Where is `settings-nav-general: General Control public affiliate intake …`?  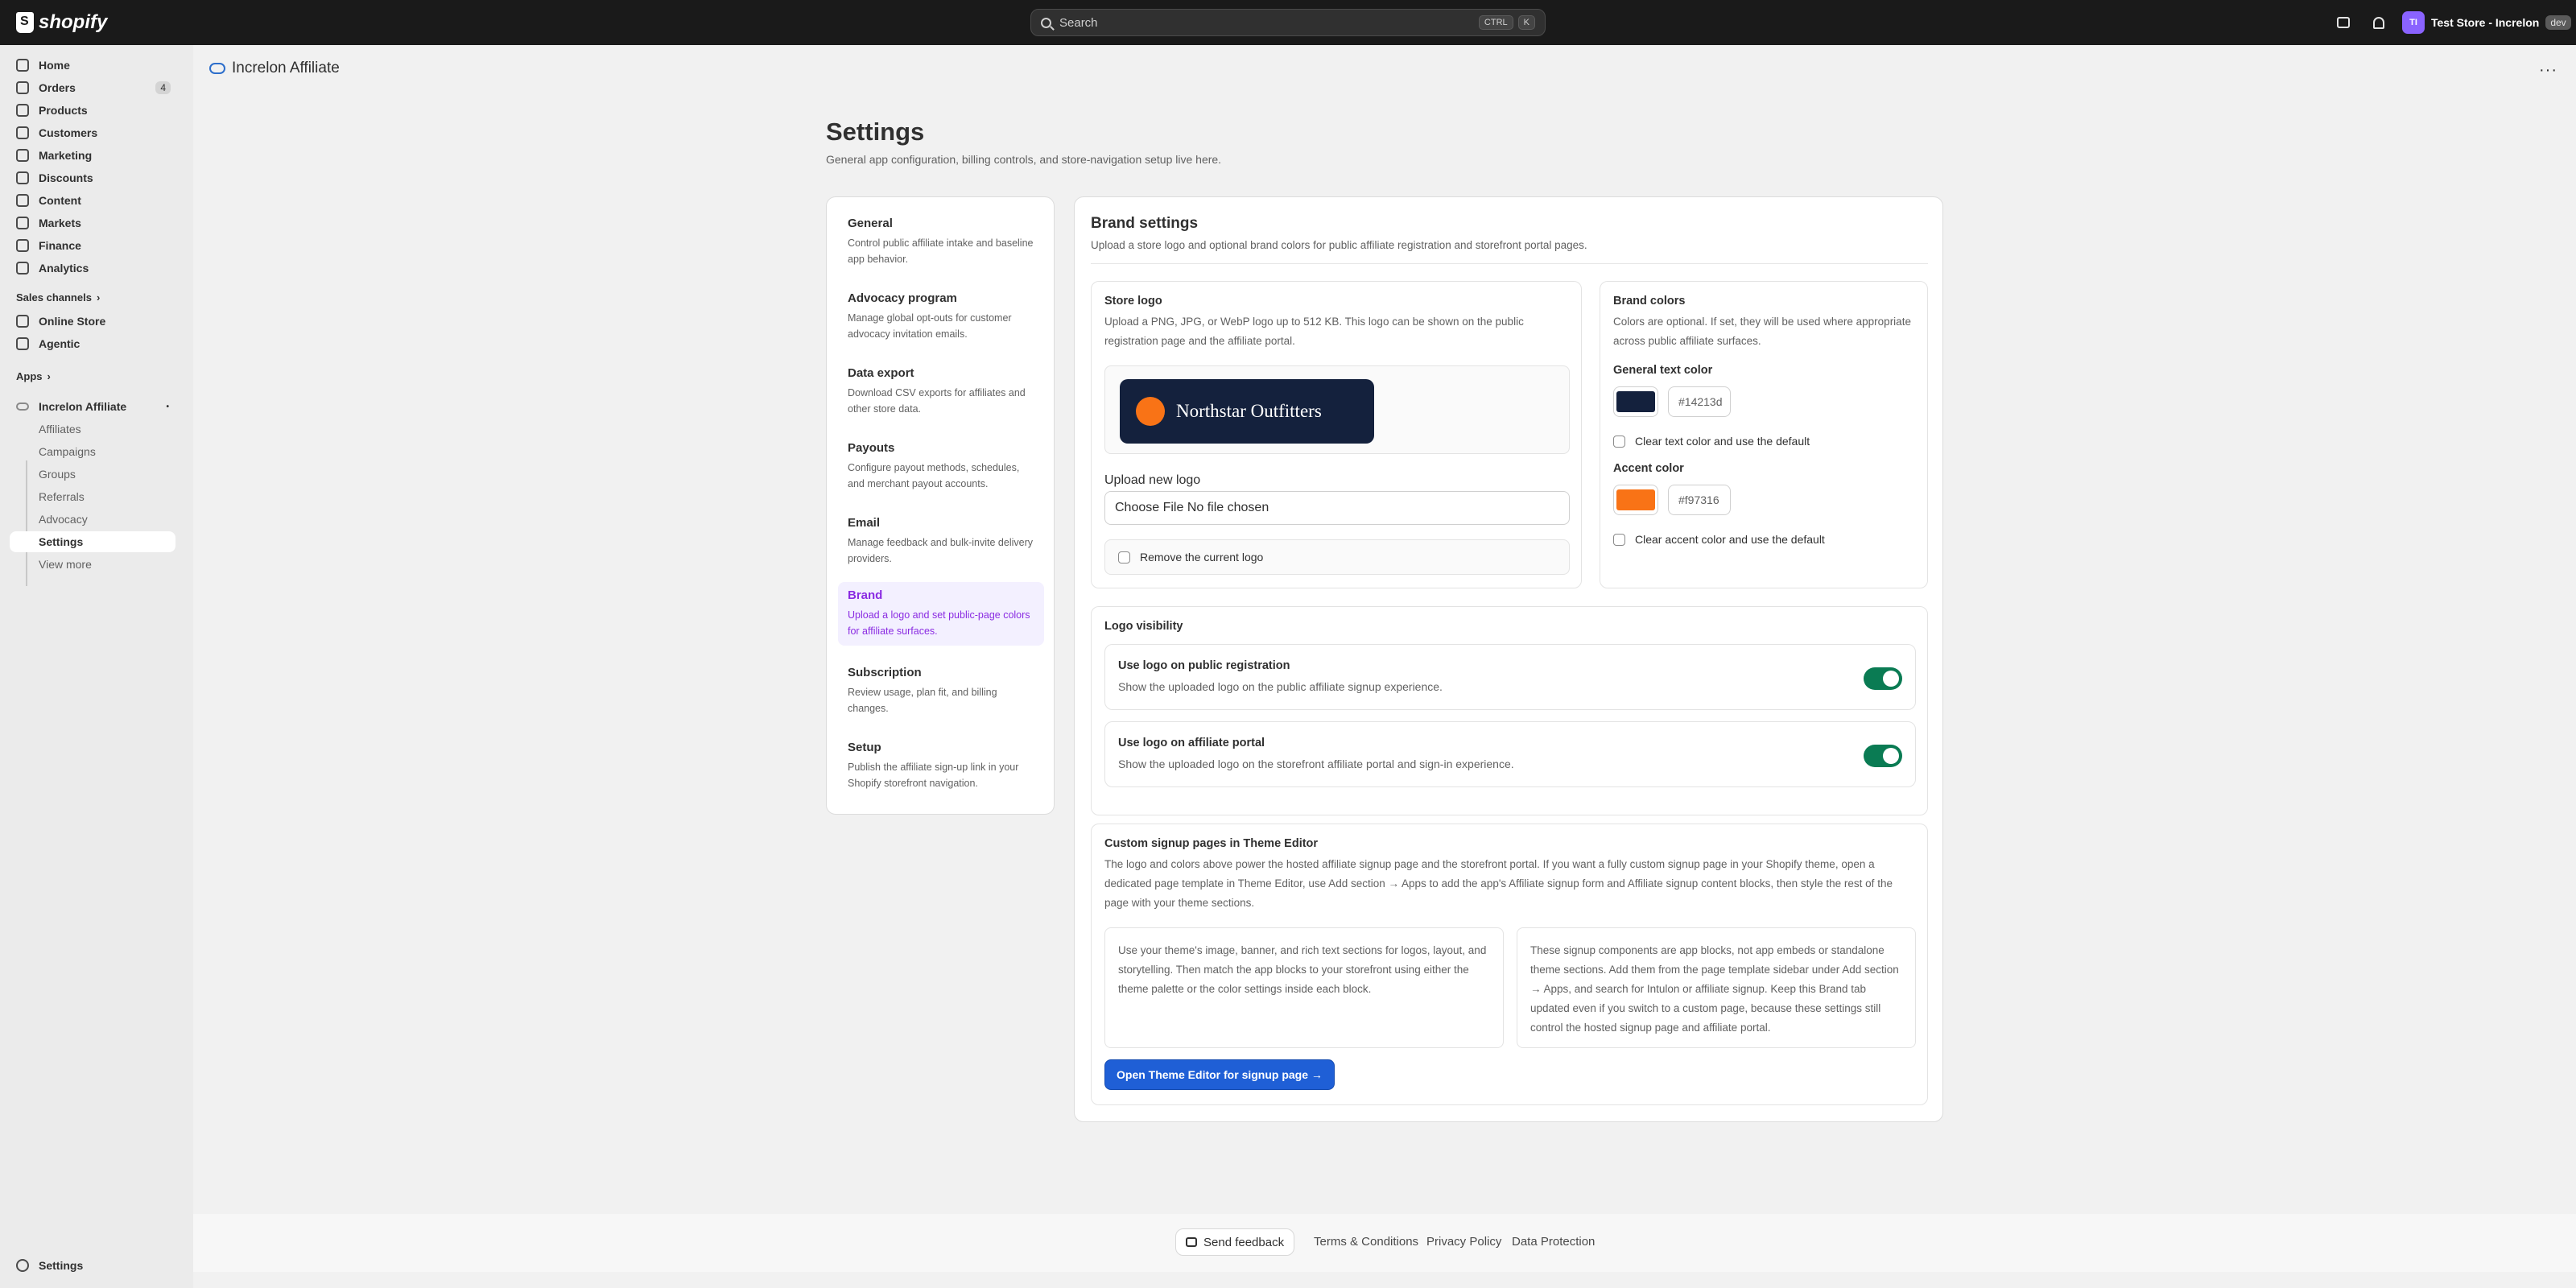 settings-nav-general: General Control public affiliate intake … is located at coordinates (941, 242).